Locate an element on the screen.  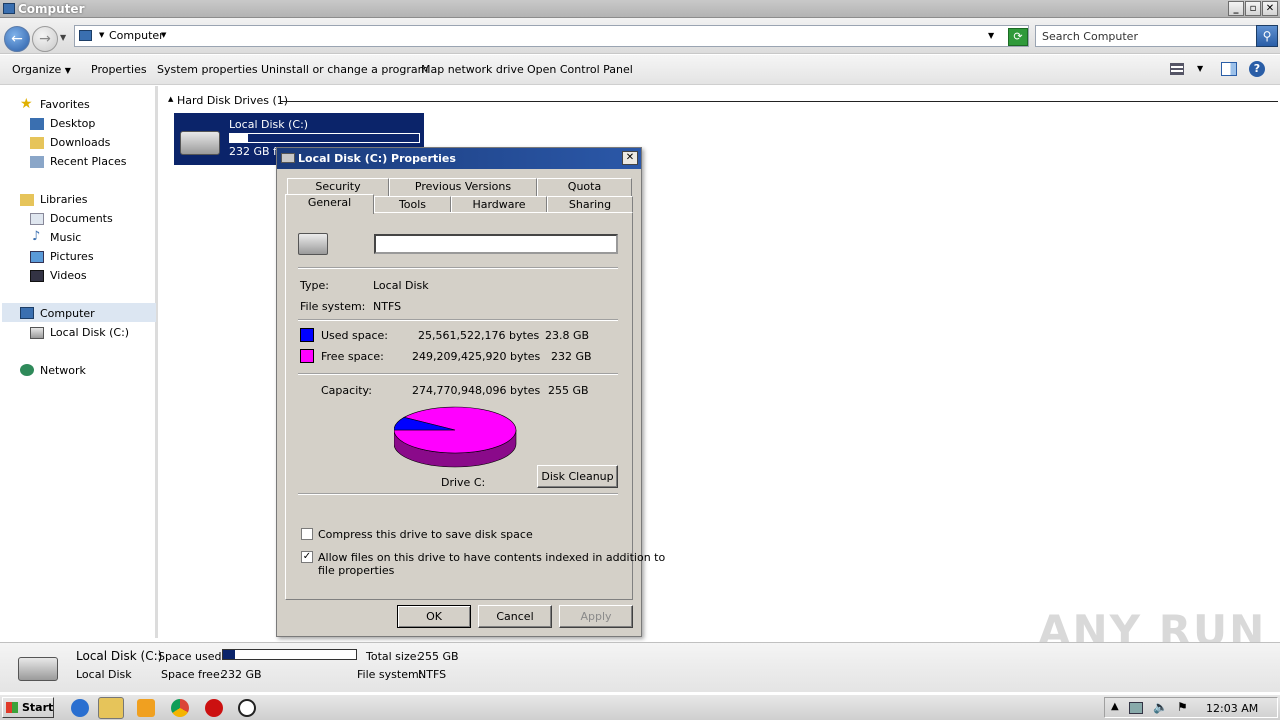
windows-flag-icon is located at coordinates (12, 707).